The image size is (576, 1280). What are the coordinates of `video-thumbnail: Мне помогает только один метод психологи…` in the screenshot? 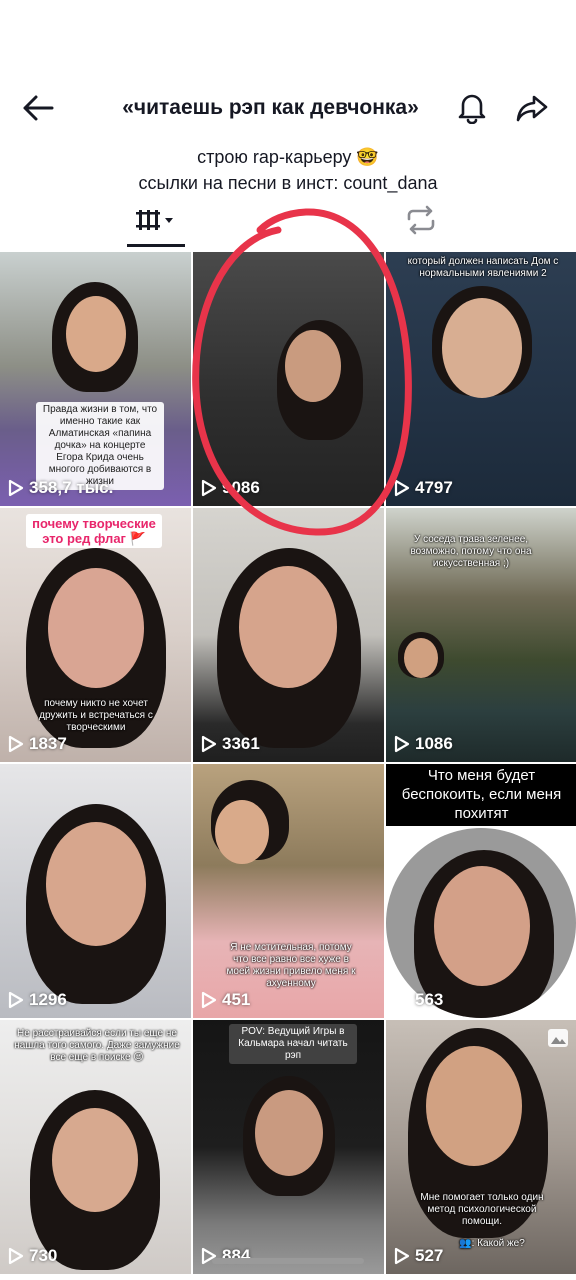 It's located at (481, 1147).